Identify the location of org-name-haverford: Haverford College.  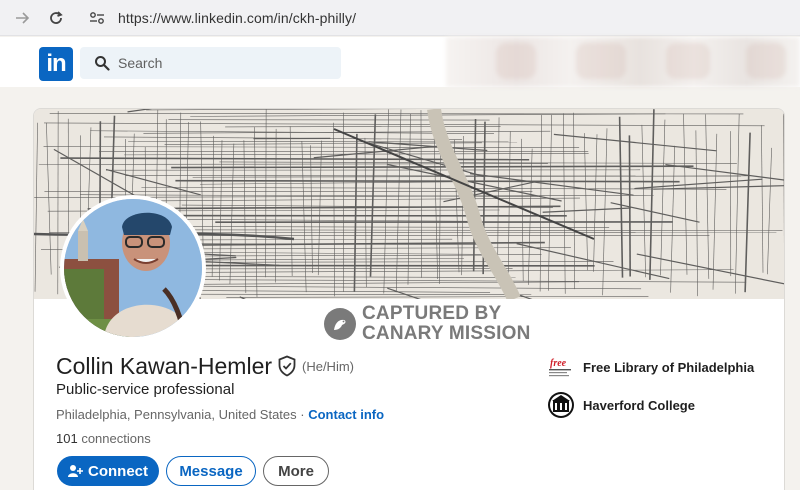
(639, 405).